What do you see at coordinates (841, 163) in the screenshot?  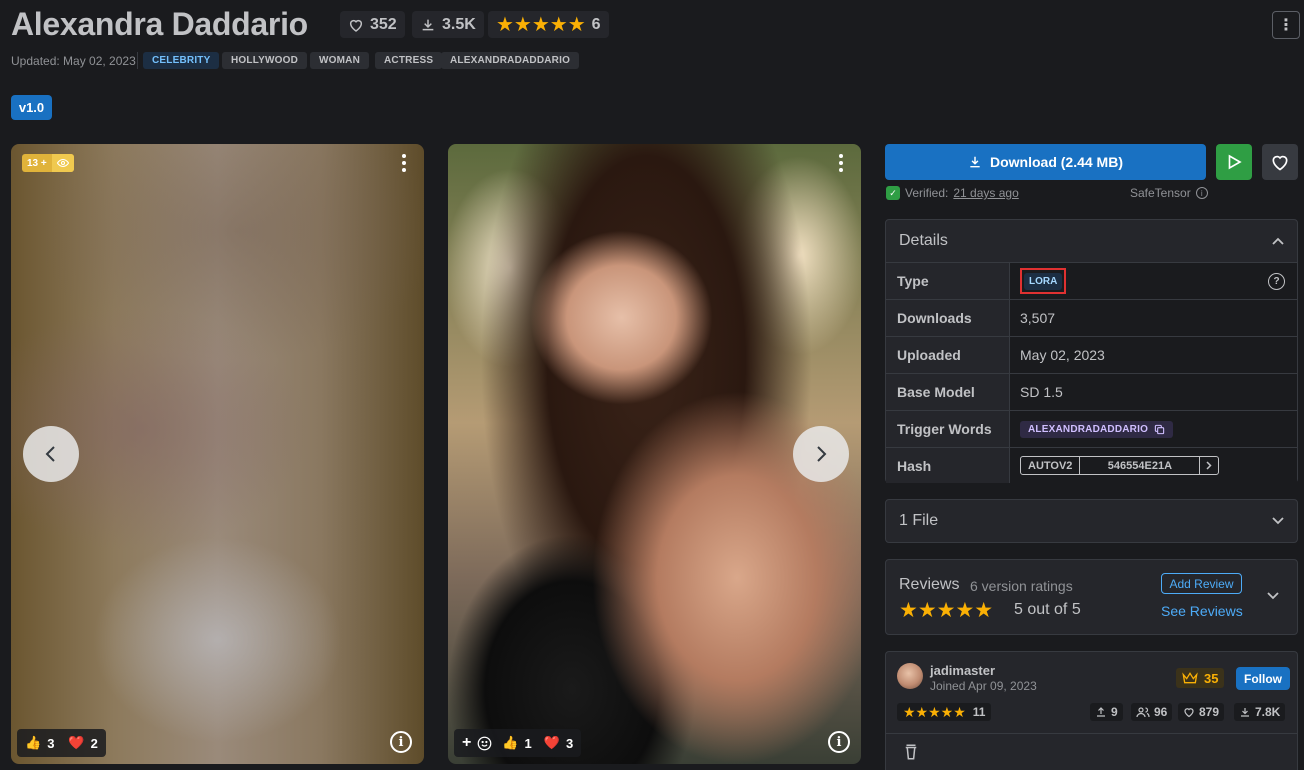 I see `card2-menu-icon` at bounding box center [841, 163].